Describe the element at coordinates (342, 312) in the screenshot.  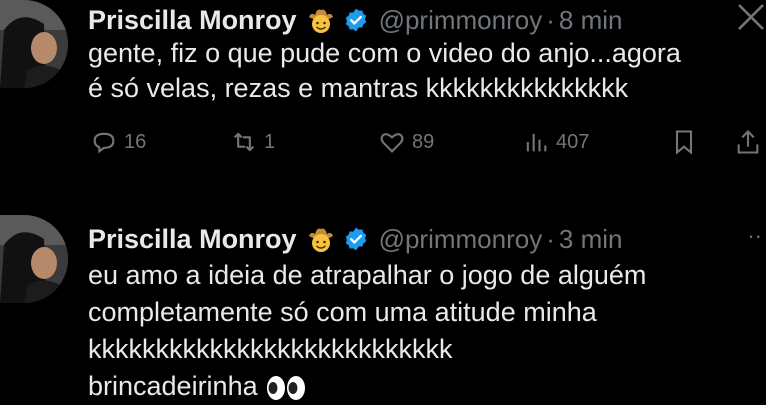
I see `tweet-text-line: completamente só com uma atitude minha` at that location.